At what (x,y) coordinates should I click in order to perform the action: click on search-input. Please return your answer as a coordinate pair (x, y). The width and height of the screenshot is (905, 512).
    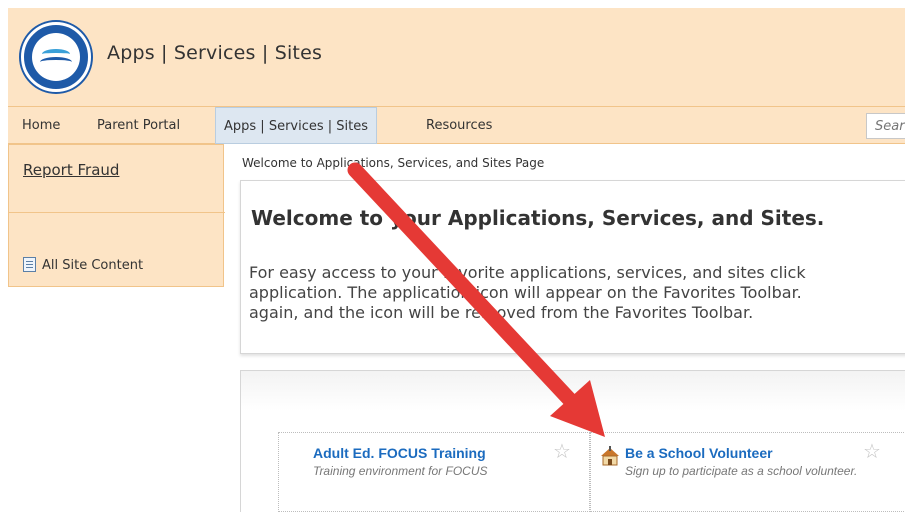
    Looking at the image, I should click on (885, 126).